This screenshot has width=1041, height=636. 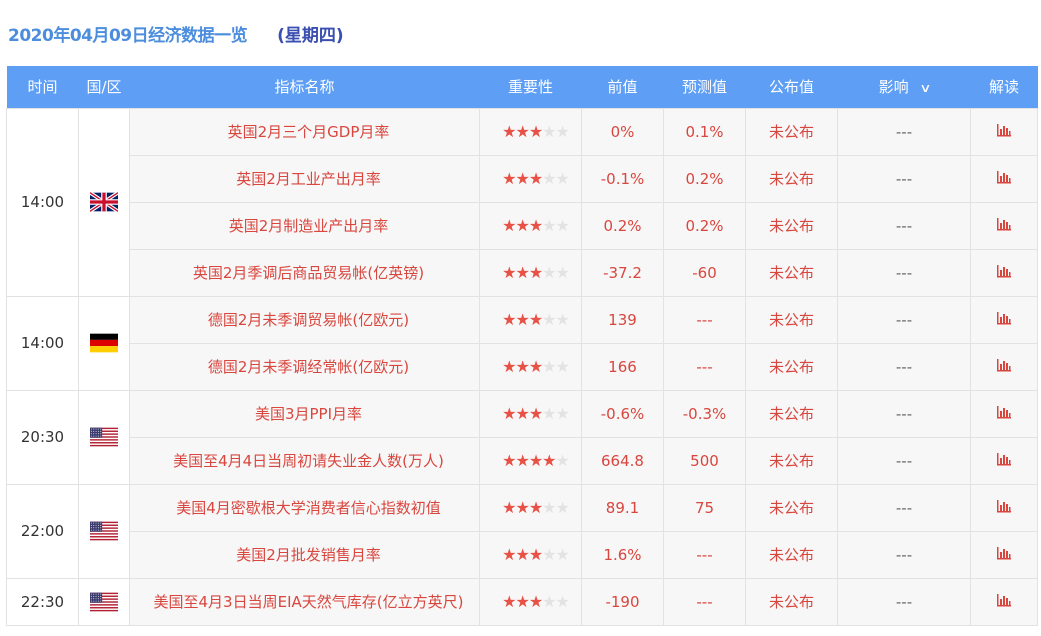 What do you see at coordinates (622, 87) in the screenshot?
I see `col-header-previous: 前值` at bounding box center [622, 87].